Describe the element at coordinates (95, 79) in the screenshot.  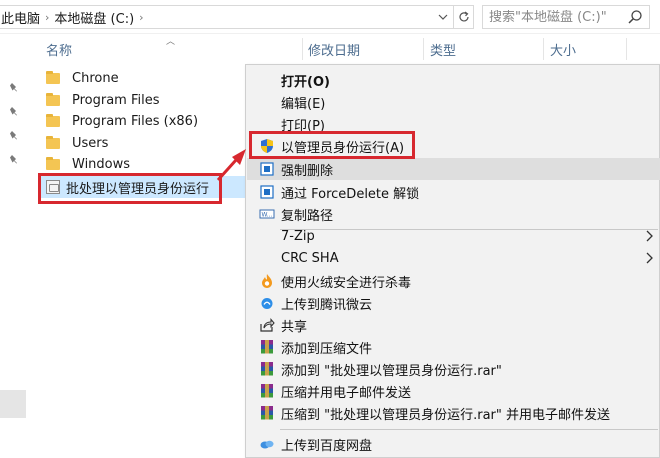
I see `file-name: Chrone` at that location.